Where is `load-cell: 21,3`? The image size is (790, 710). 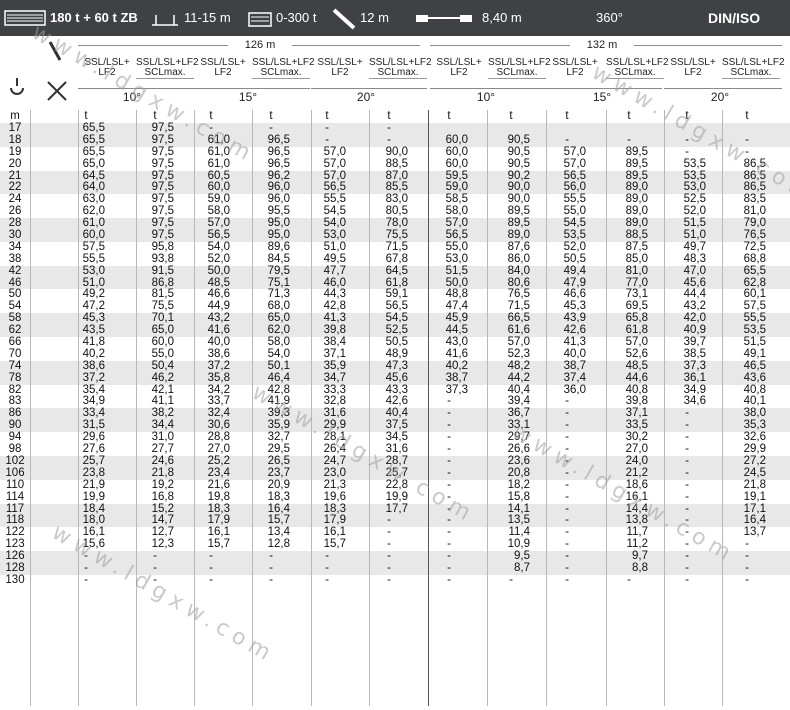 load-cell: 21,3 is located at coordinates (334, 484).